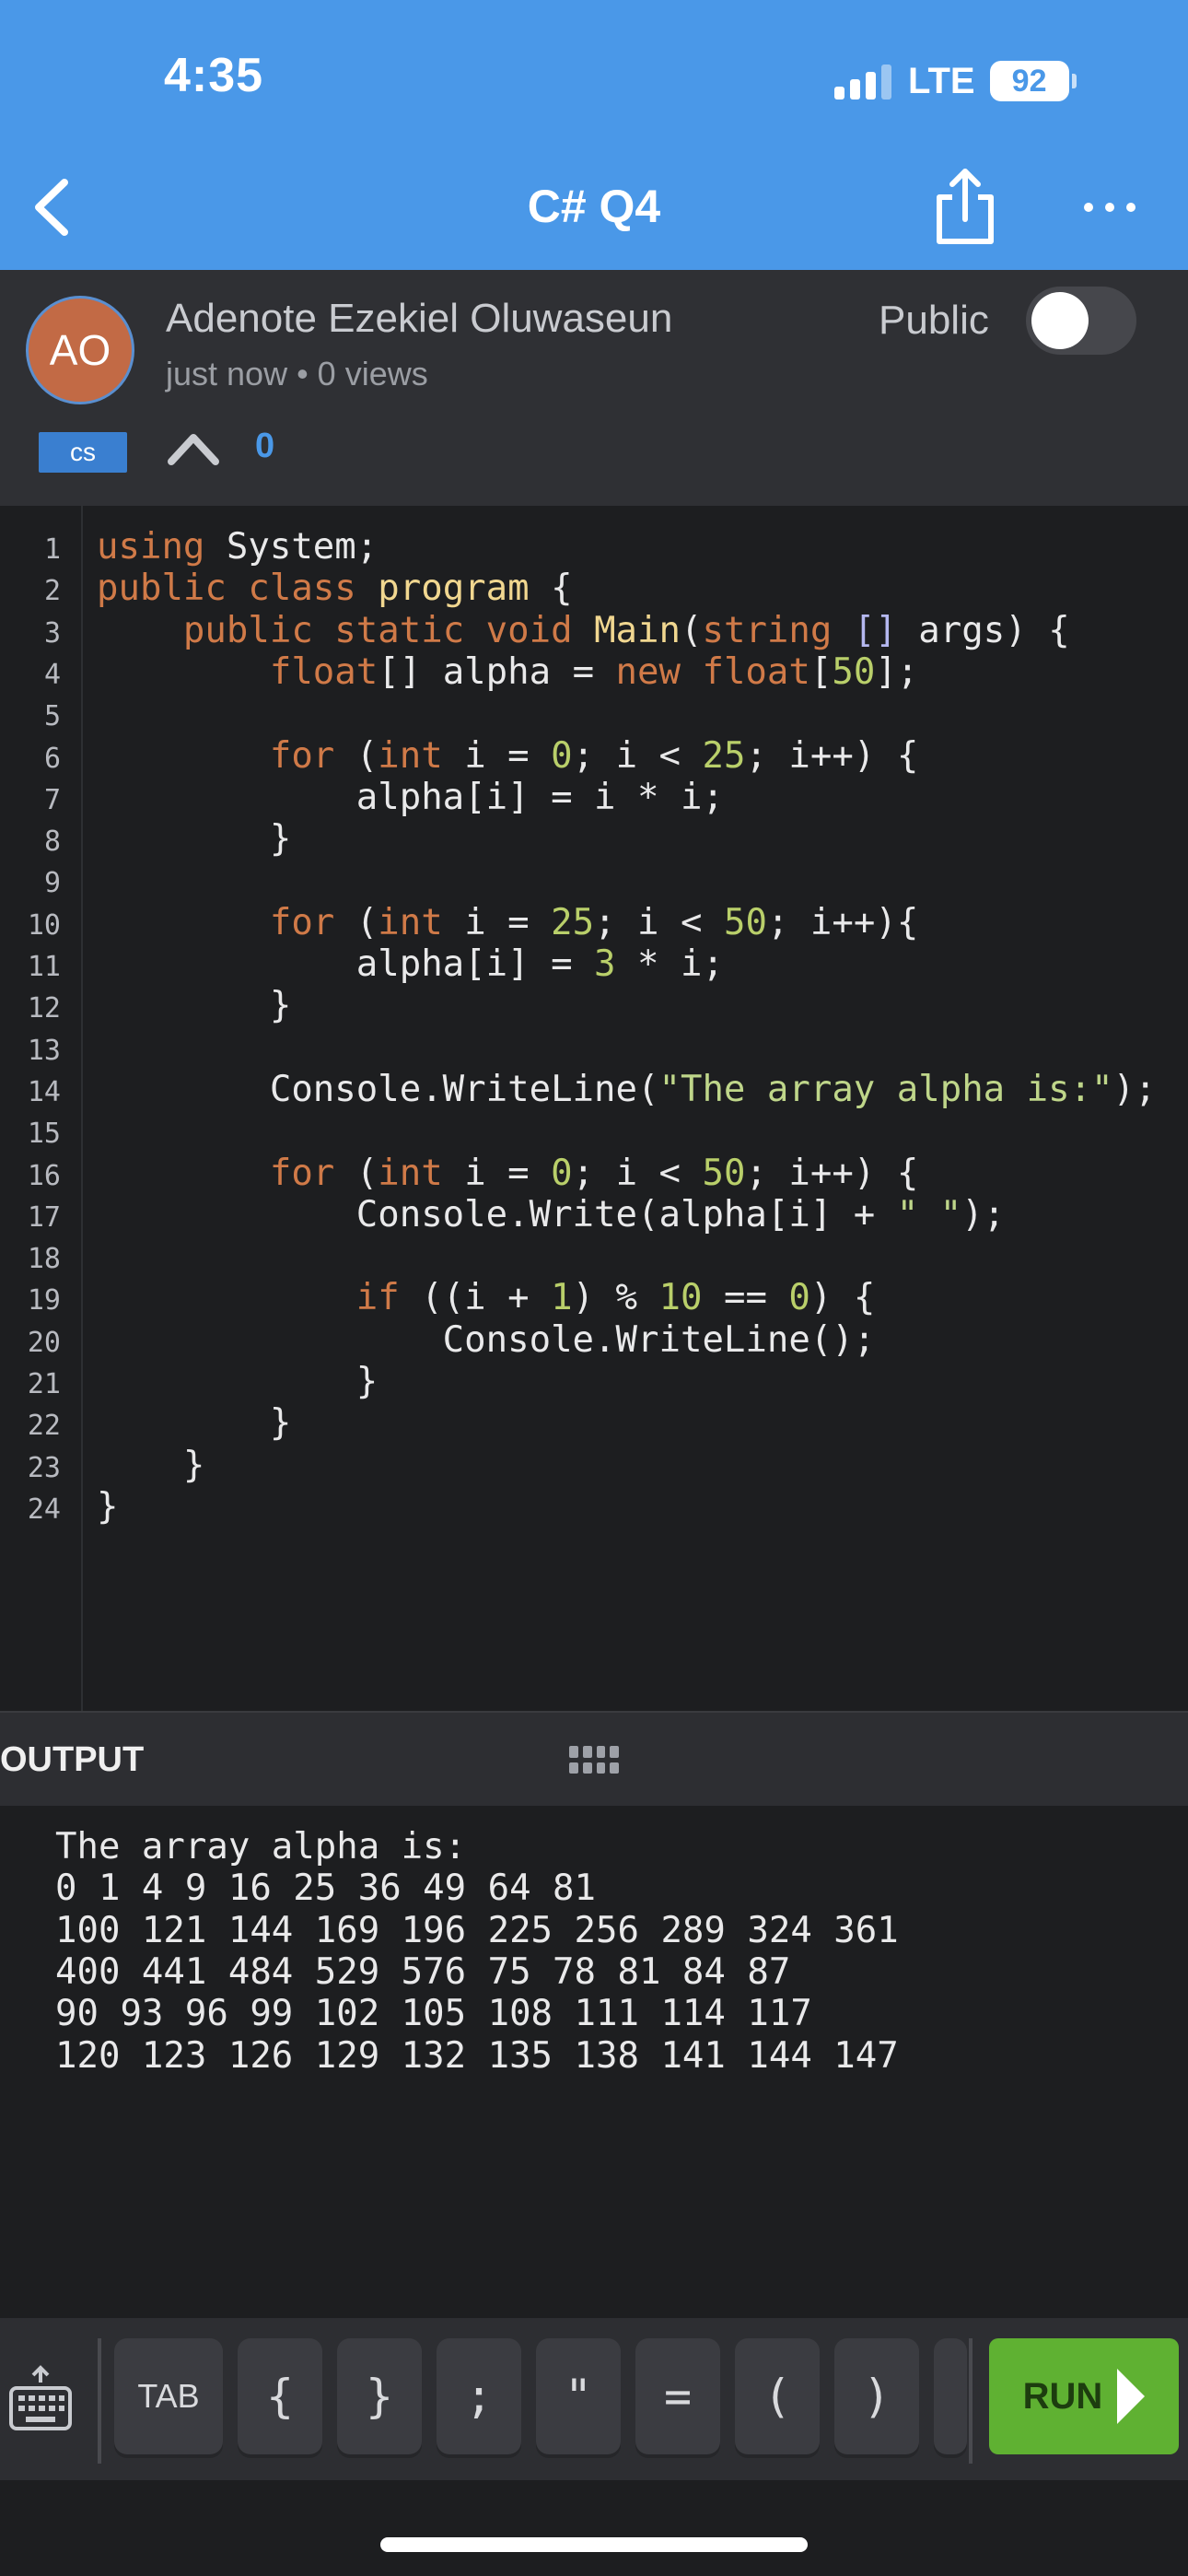 The width and height of the screenshot is (1188, 2576). I want to click on code-line: 16 for (int i = 0; i < 50; i++) {, so click(594, 1173).